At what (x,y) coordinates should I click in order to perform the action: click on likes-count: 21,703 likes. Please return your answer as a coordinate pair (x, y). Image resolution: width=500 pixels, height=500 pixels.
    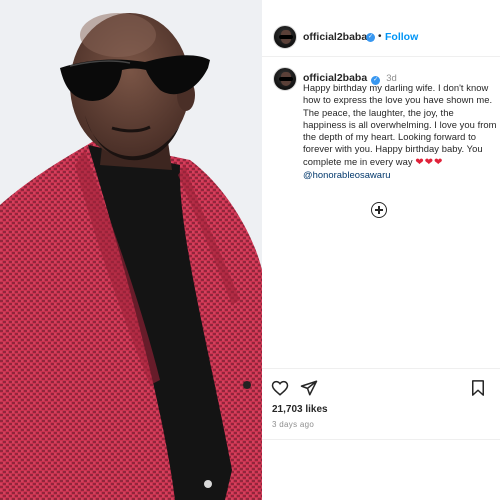
    Looking at the image, I should click on (300, 409).